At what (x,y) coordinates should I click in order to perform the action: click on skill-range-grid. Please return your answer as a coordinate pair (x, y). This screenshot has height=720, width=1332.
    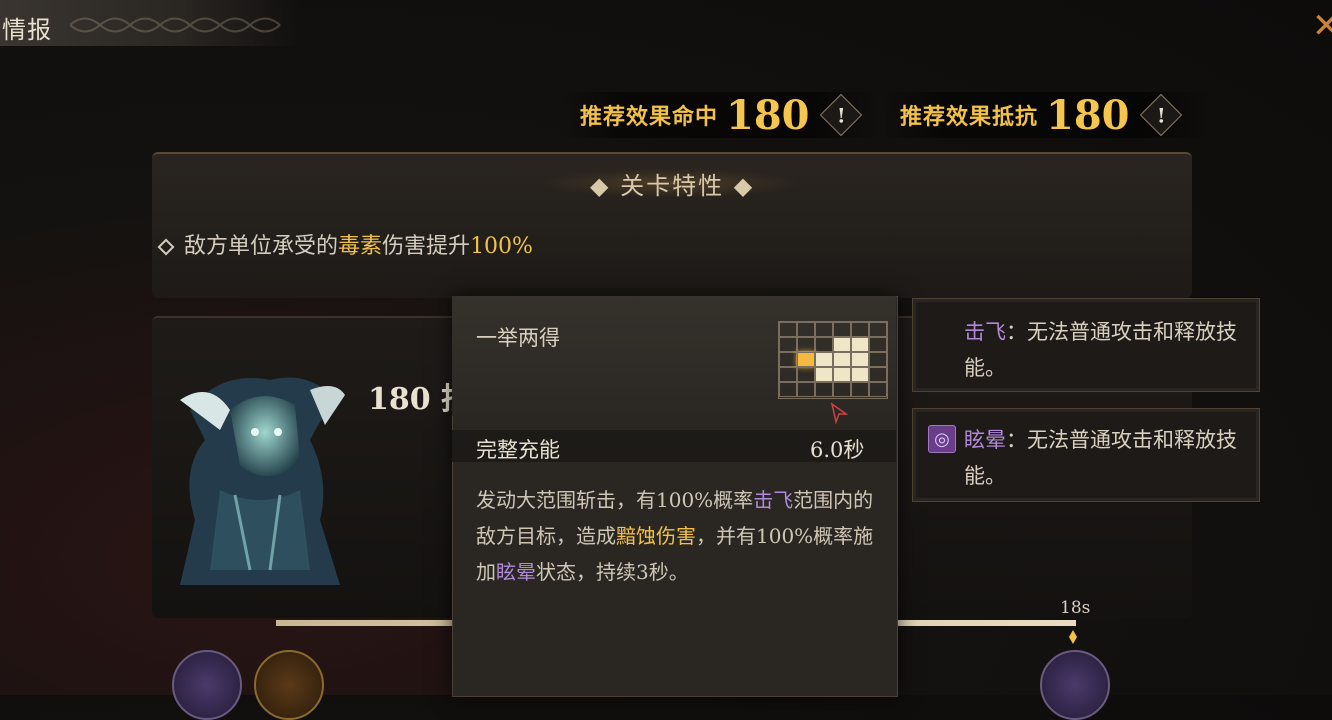
    Looking at the image, I should click on (833, 360).